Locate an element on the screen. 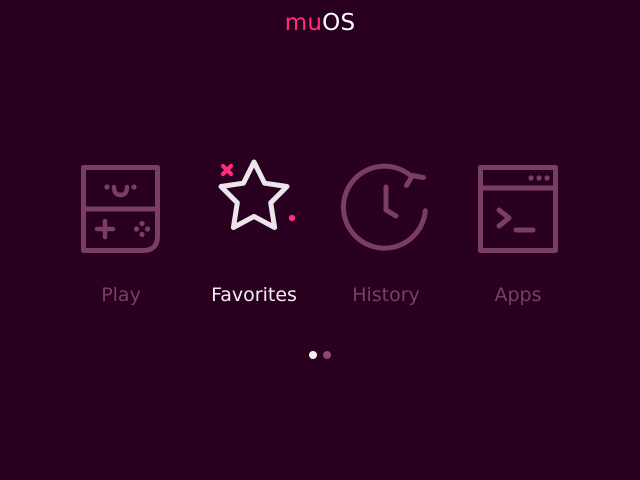  terminal-window-icon is located at coordinates (518, 205).